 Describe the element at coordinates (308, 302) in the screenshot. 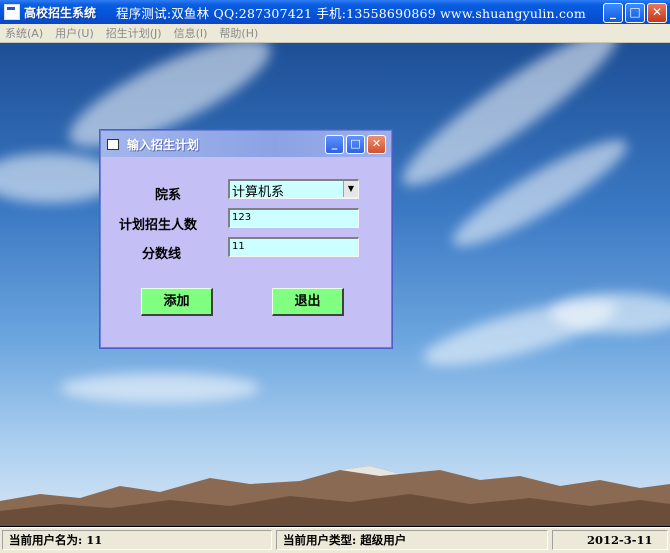

I see `exit-button: 退出` at that location.